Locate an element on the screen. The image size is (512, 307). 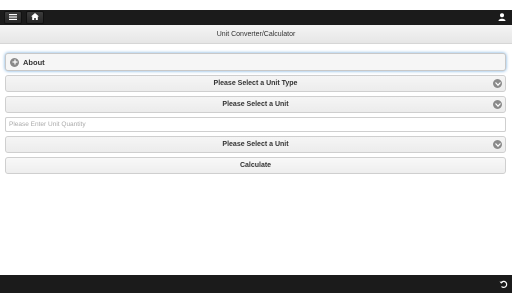
from-unit-select: Please Select a Unit is located at coordinates (255, 104).